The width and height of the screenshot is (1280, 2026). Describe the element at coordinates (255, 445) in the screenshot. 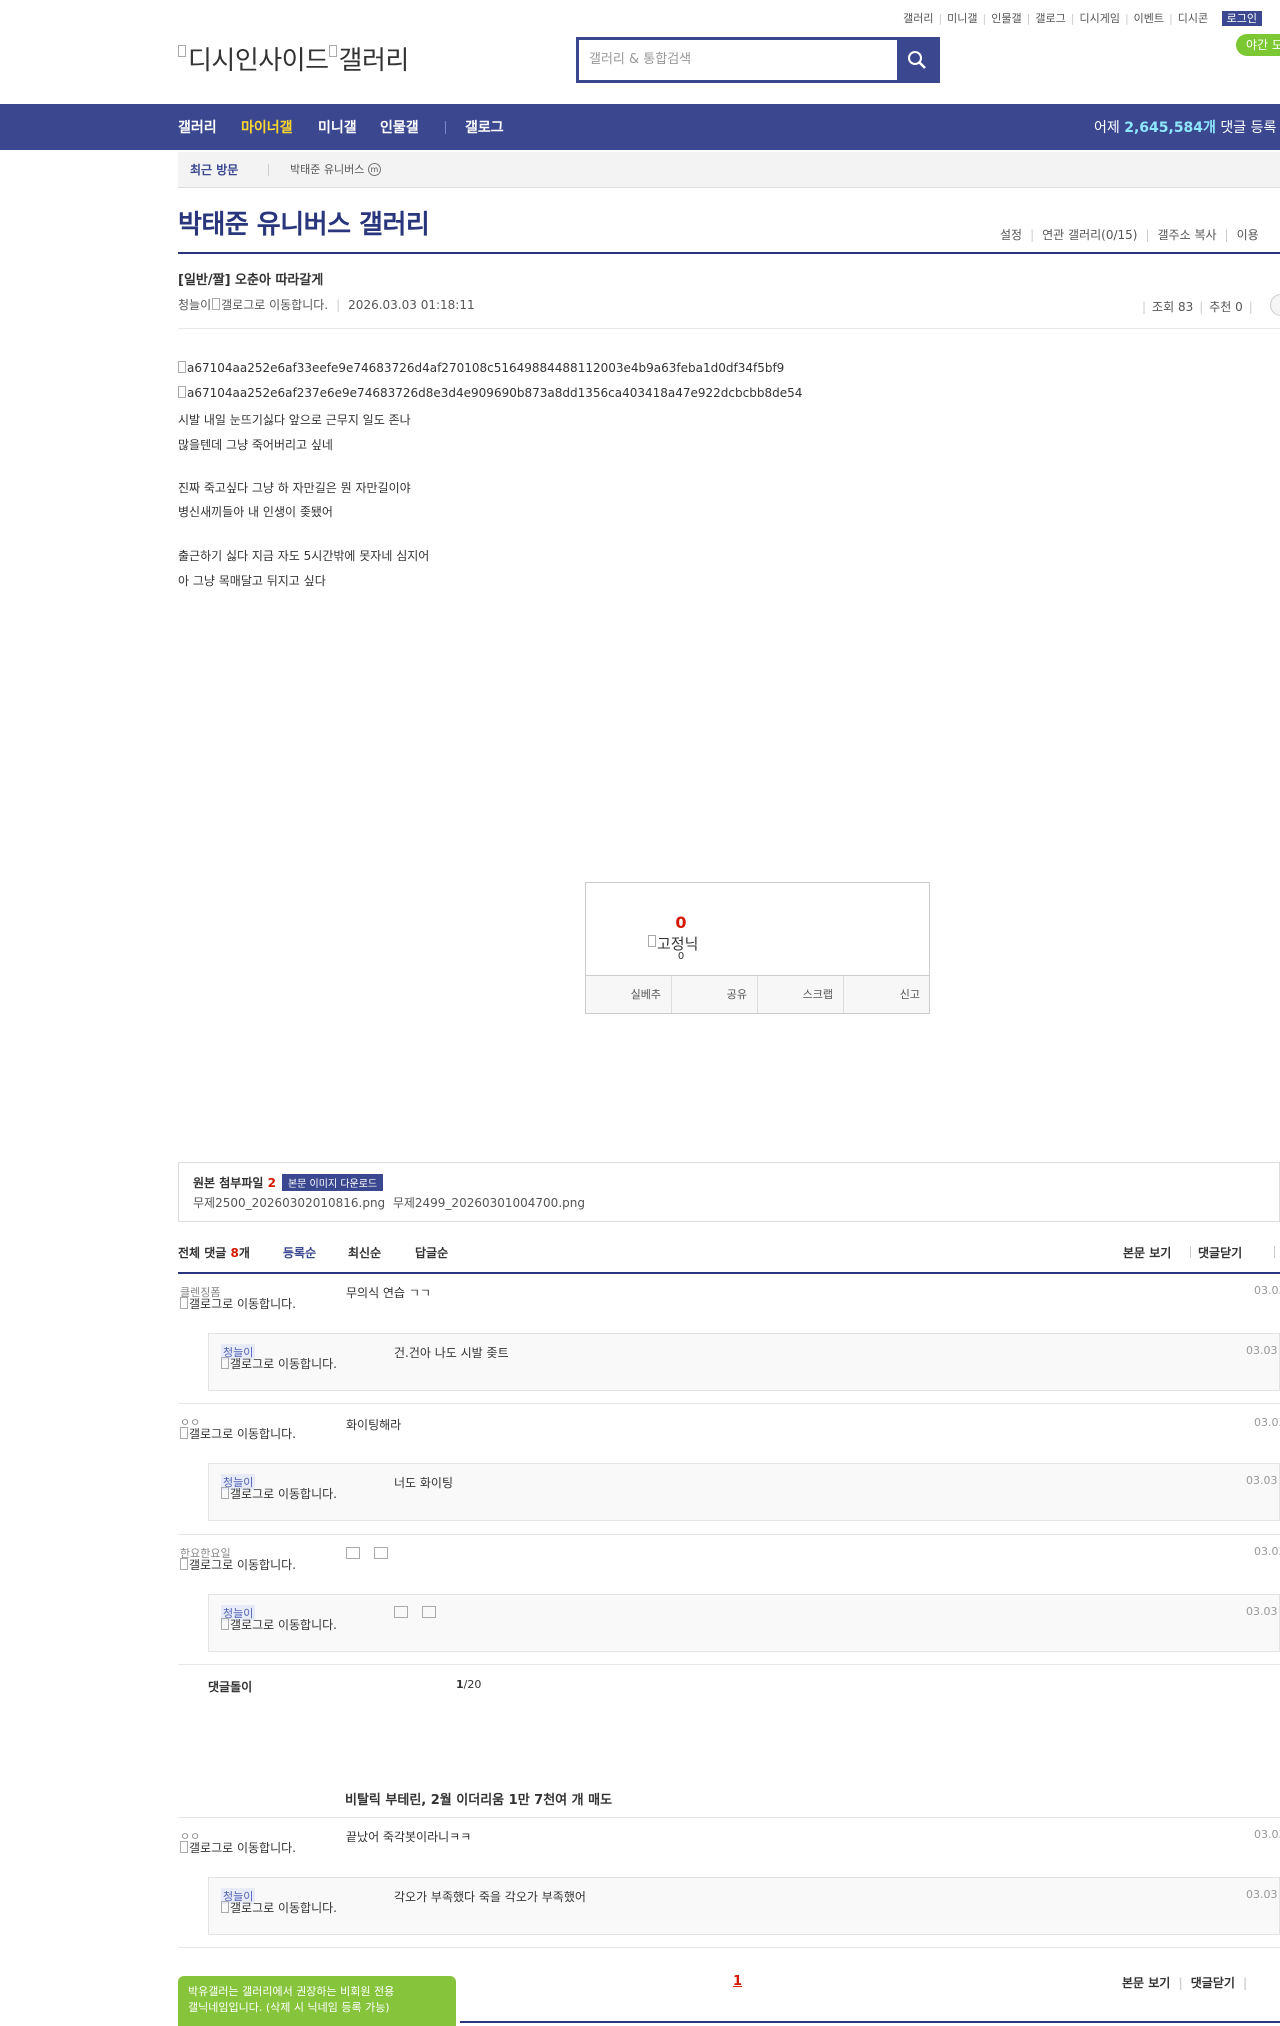

I see `post-text-line: 많을텐데 그냥 죽어버리고 싶네` at that location.